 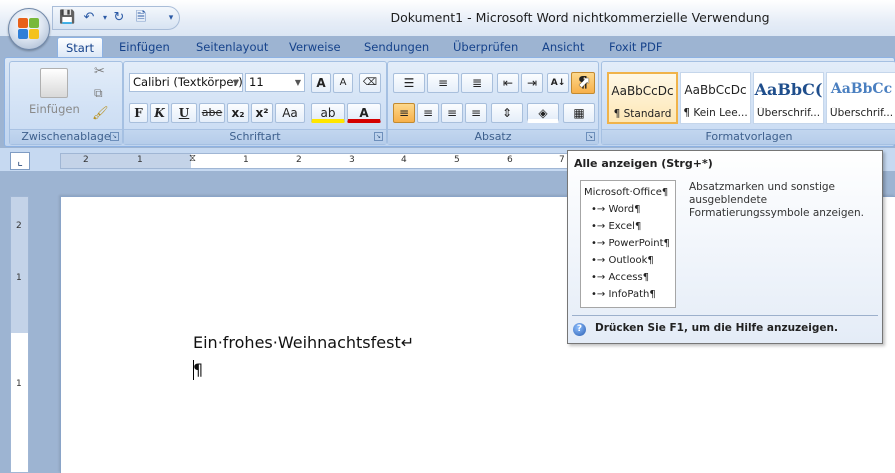 I want to click on paragraph-mark: ¶, so click(x=198, y=369).